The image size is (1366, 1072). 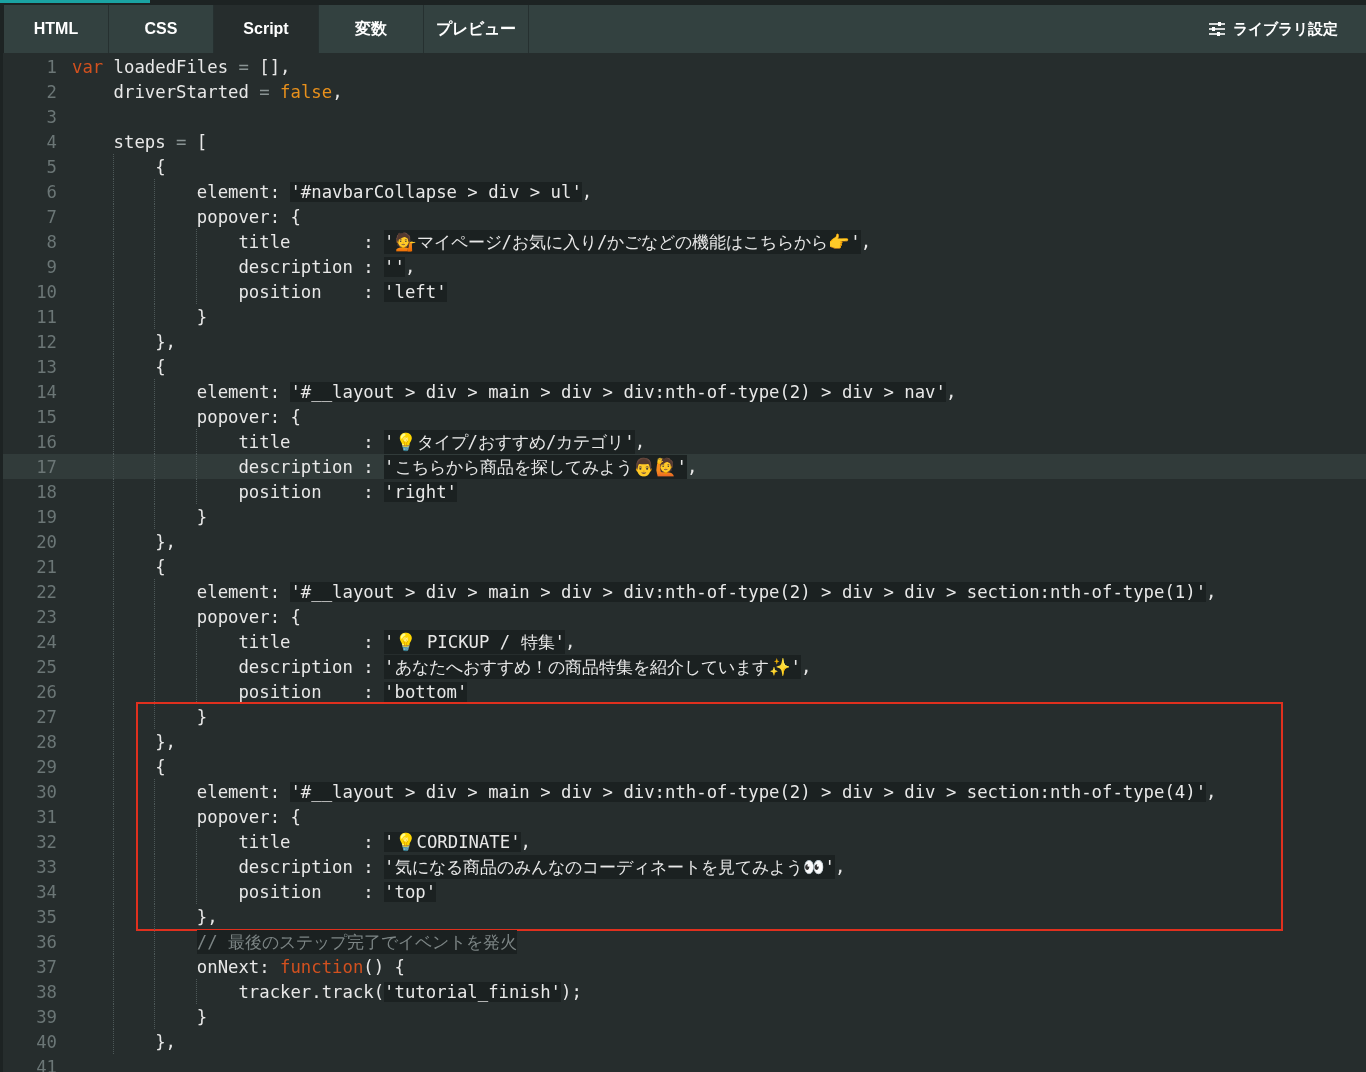 What do you see at coordinates (46, 1016) in the screenshot?
I see `line-number: 39` at bounding box center [46, 1016].